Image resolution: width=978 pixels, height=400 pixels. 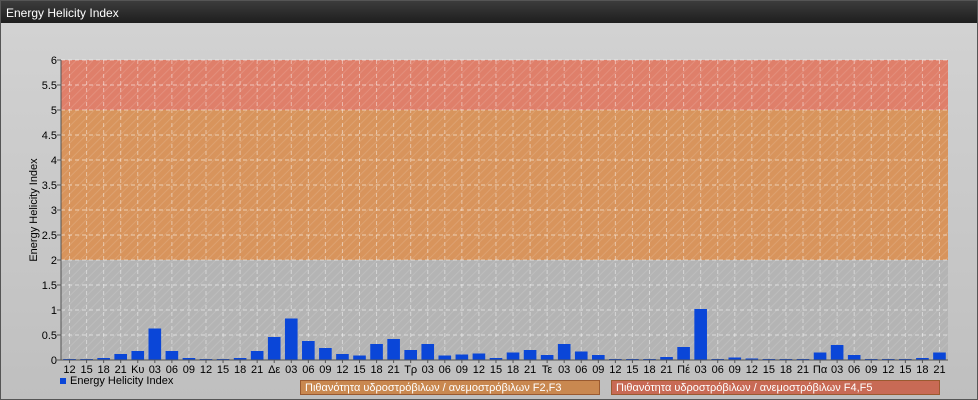 I want to click on x-tick-label: Δε, so click(x=274, y=370).